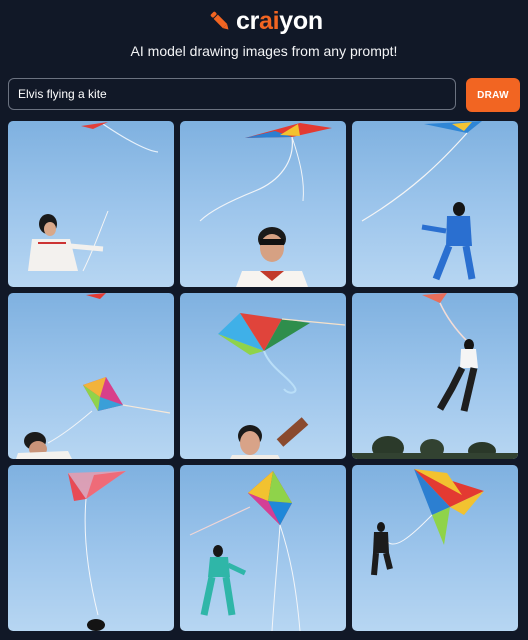 The width and height of the screenshot is (528, 640). Describe the element at coordinates (232, 94) in the screenshot. I see `prompt-input` at that location.